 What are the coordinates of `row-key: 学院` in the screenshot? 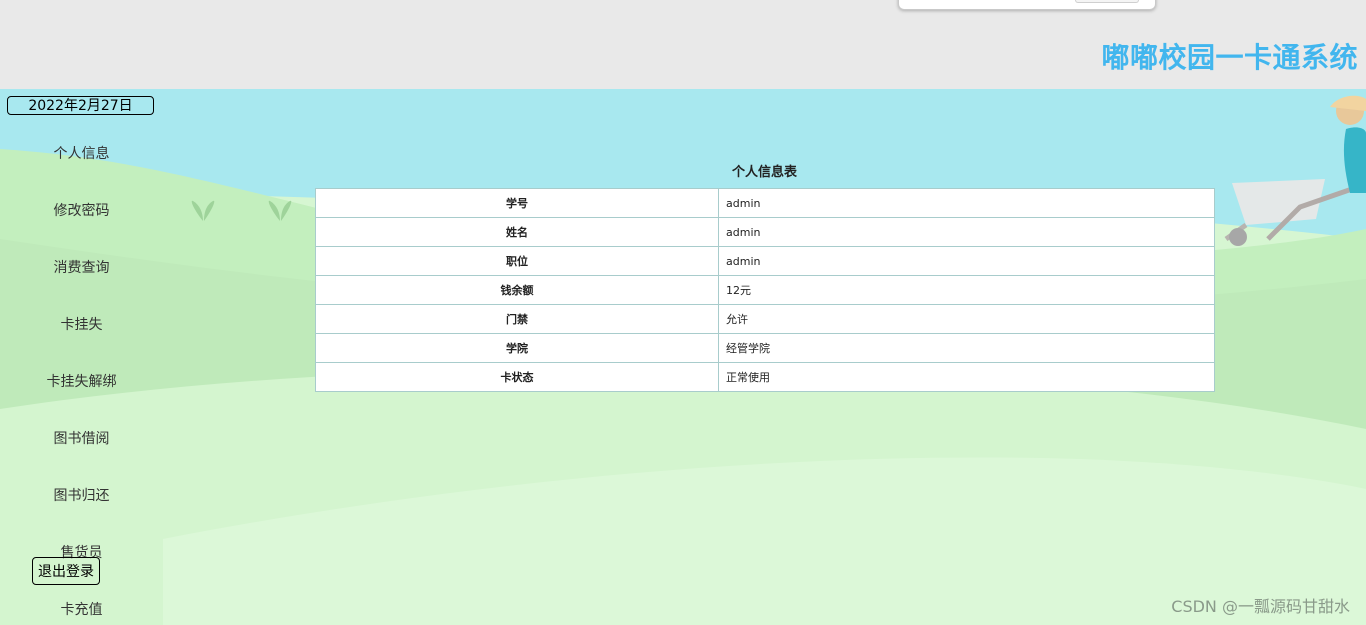 It's located at (517, 348).